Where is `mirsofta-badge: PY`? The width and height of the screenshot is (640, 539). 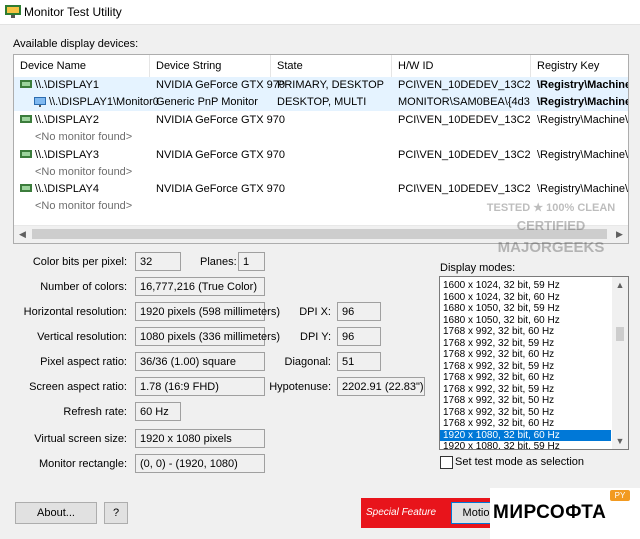
mirsofta-badge: PY is located at coordinates (620, 495).